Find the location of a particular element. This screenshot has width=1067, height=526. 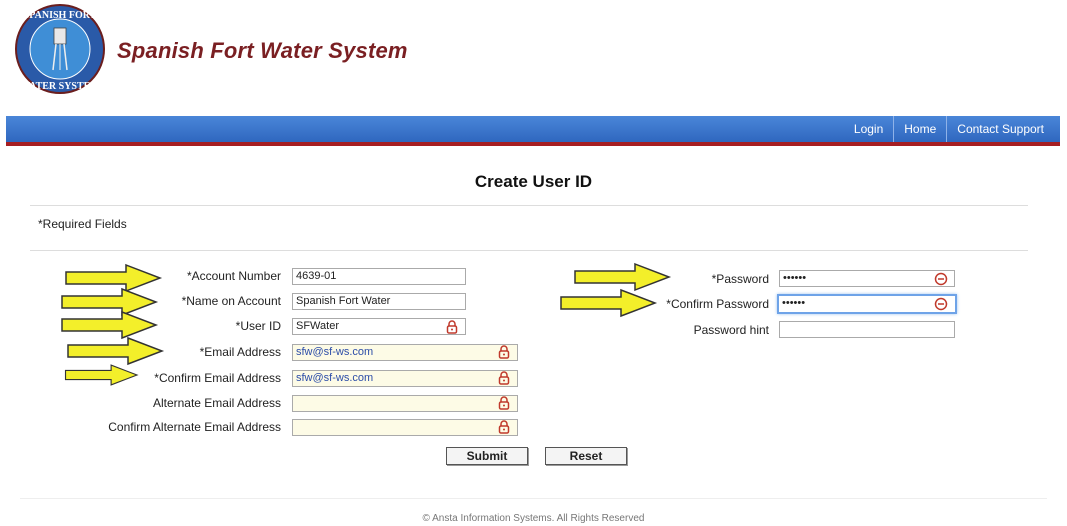

confirm-alternate-email-input is located at coordinates (405, 427).